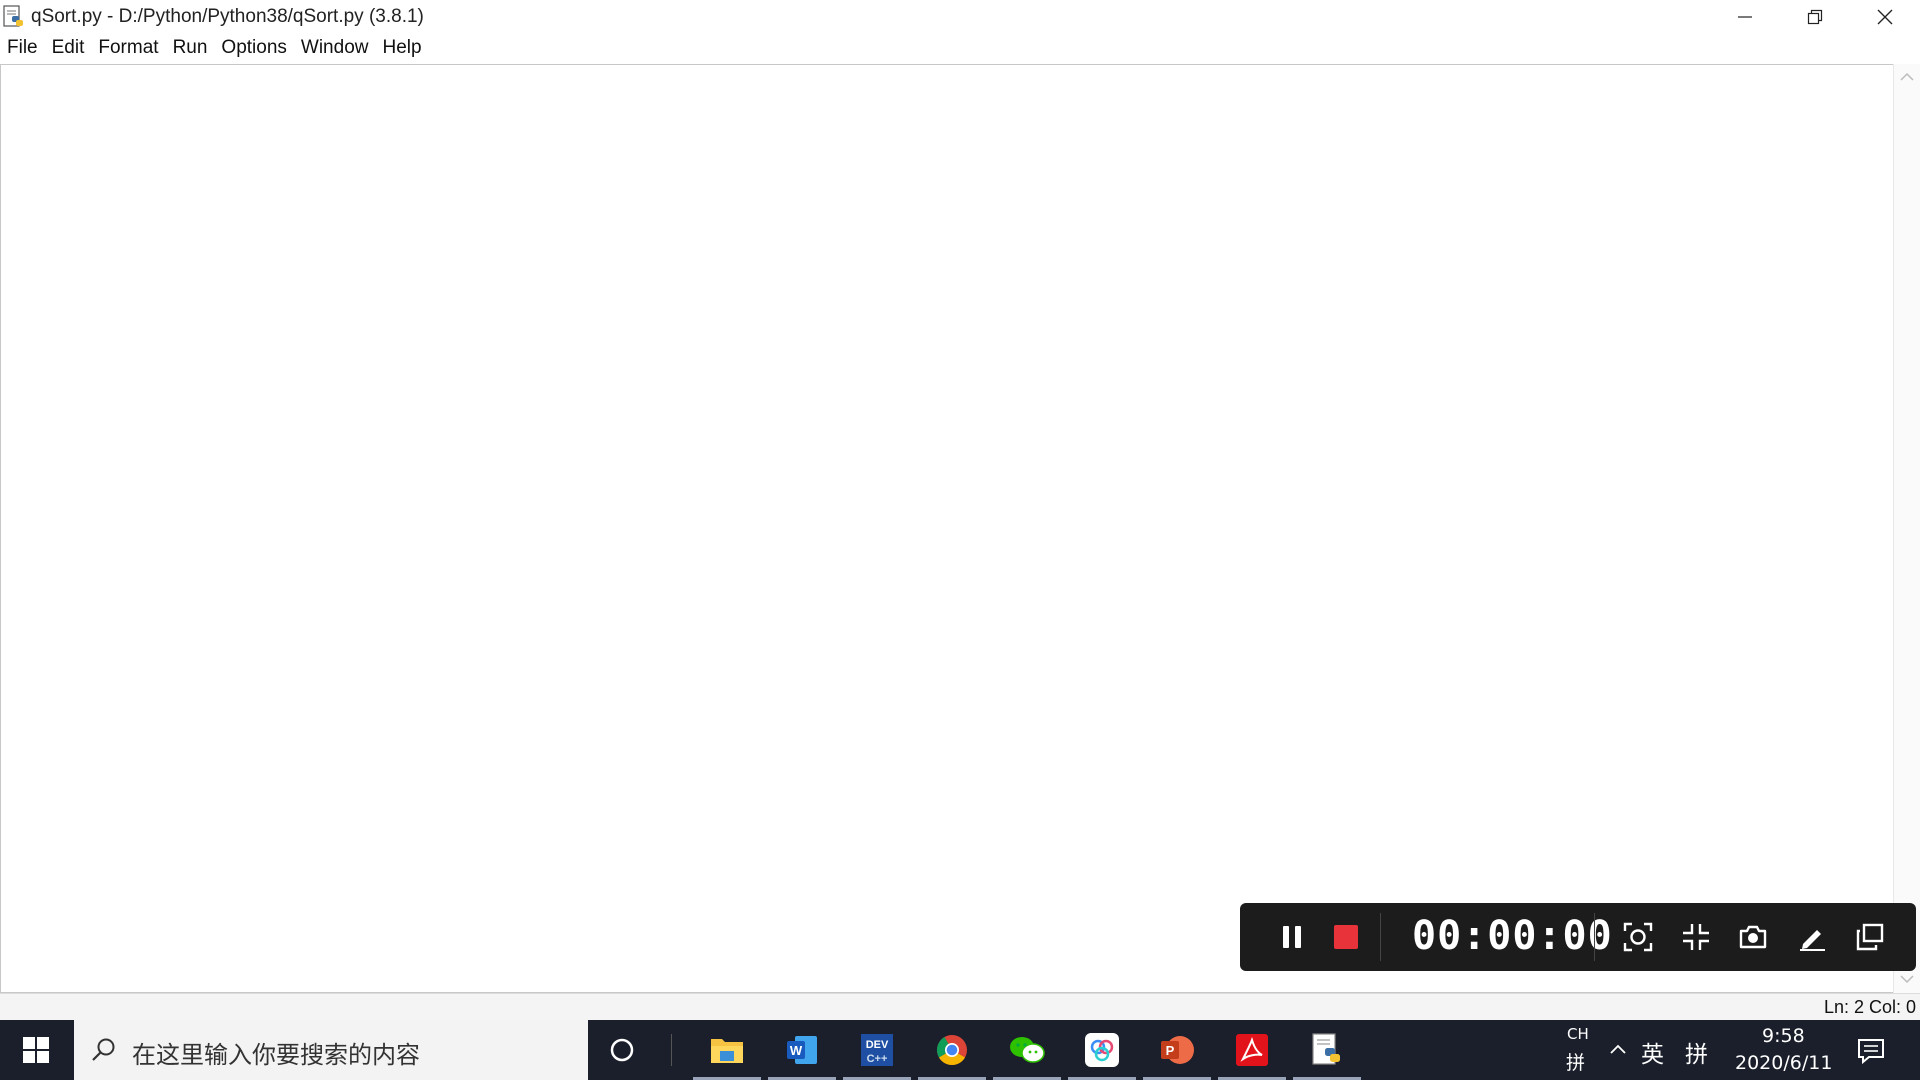  I want to click on taskbar-file-explorer, so click(727, 1050).